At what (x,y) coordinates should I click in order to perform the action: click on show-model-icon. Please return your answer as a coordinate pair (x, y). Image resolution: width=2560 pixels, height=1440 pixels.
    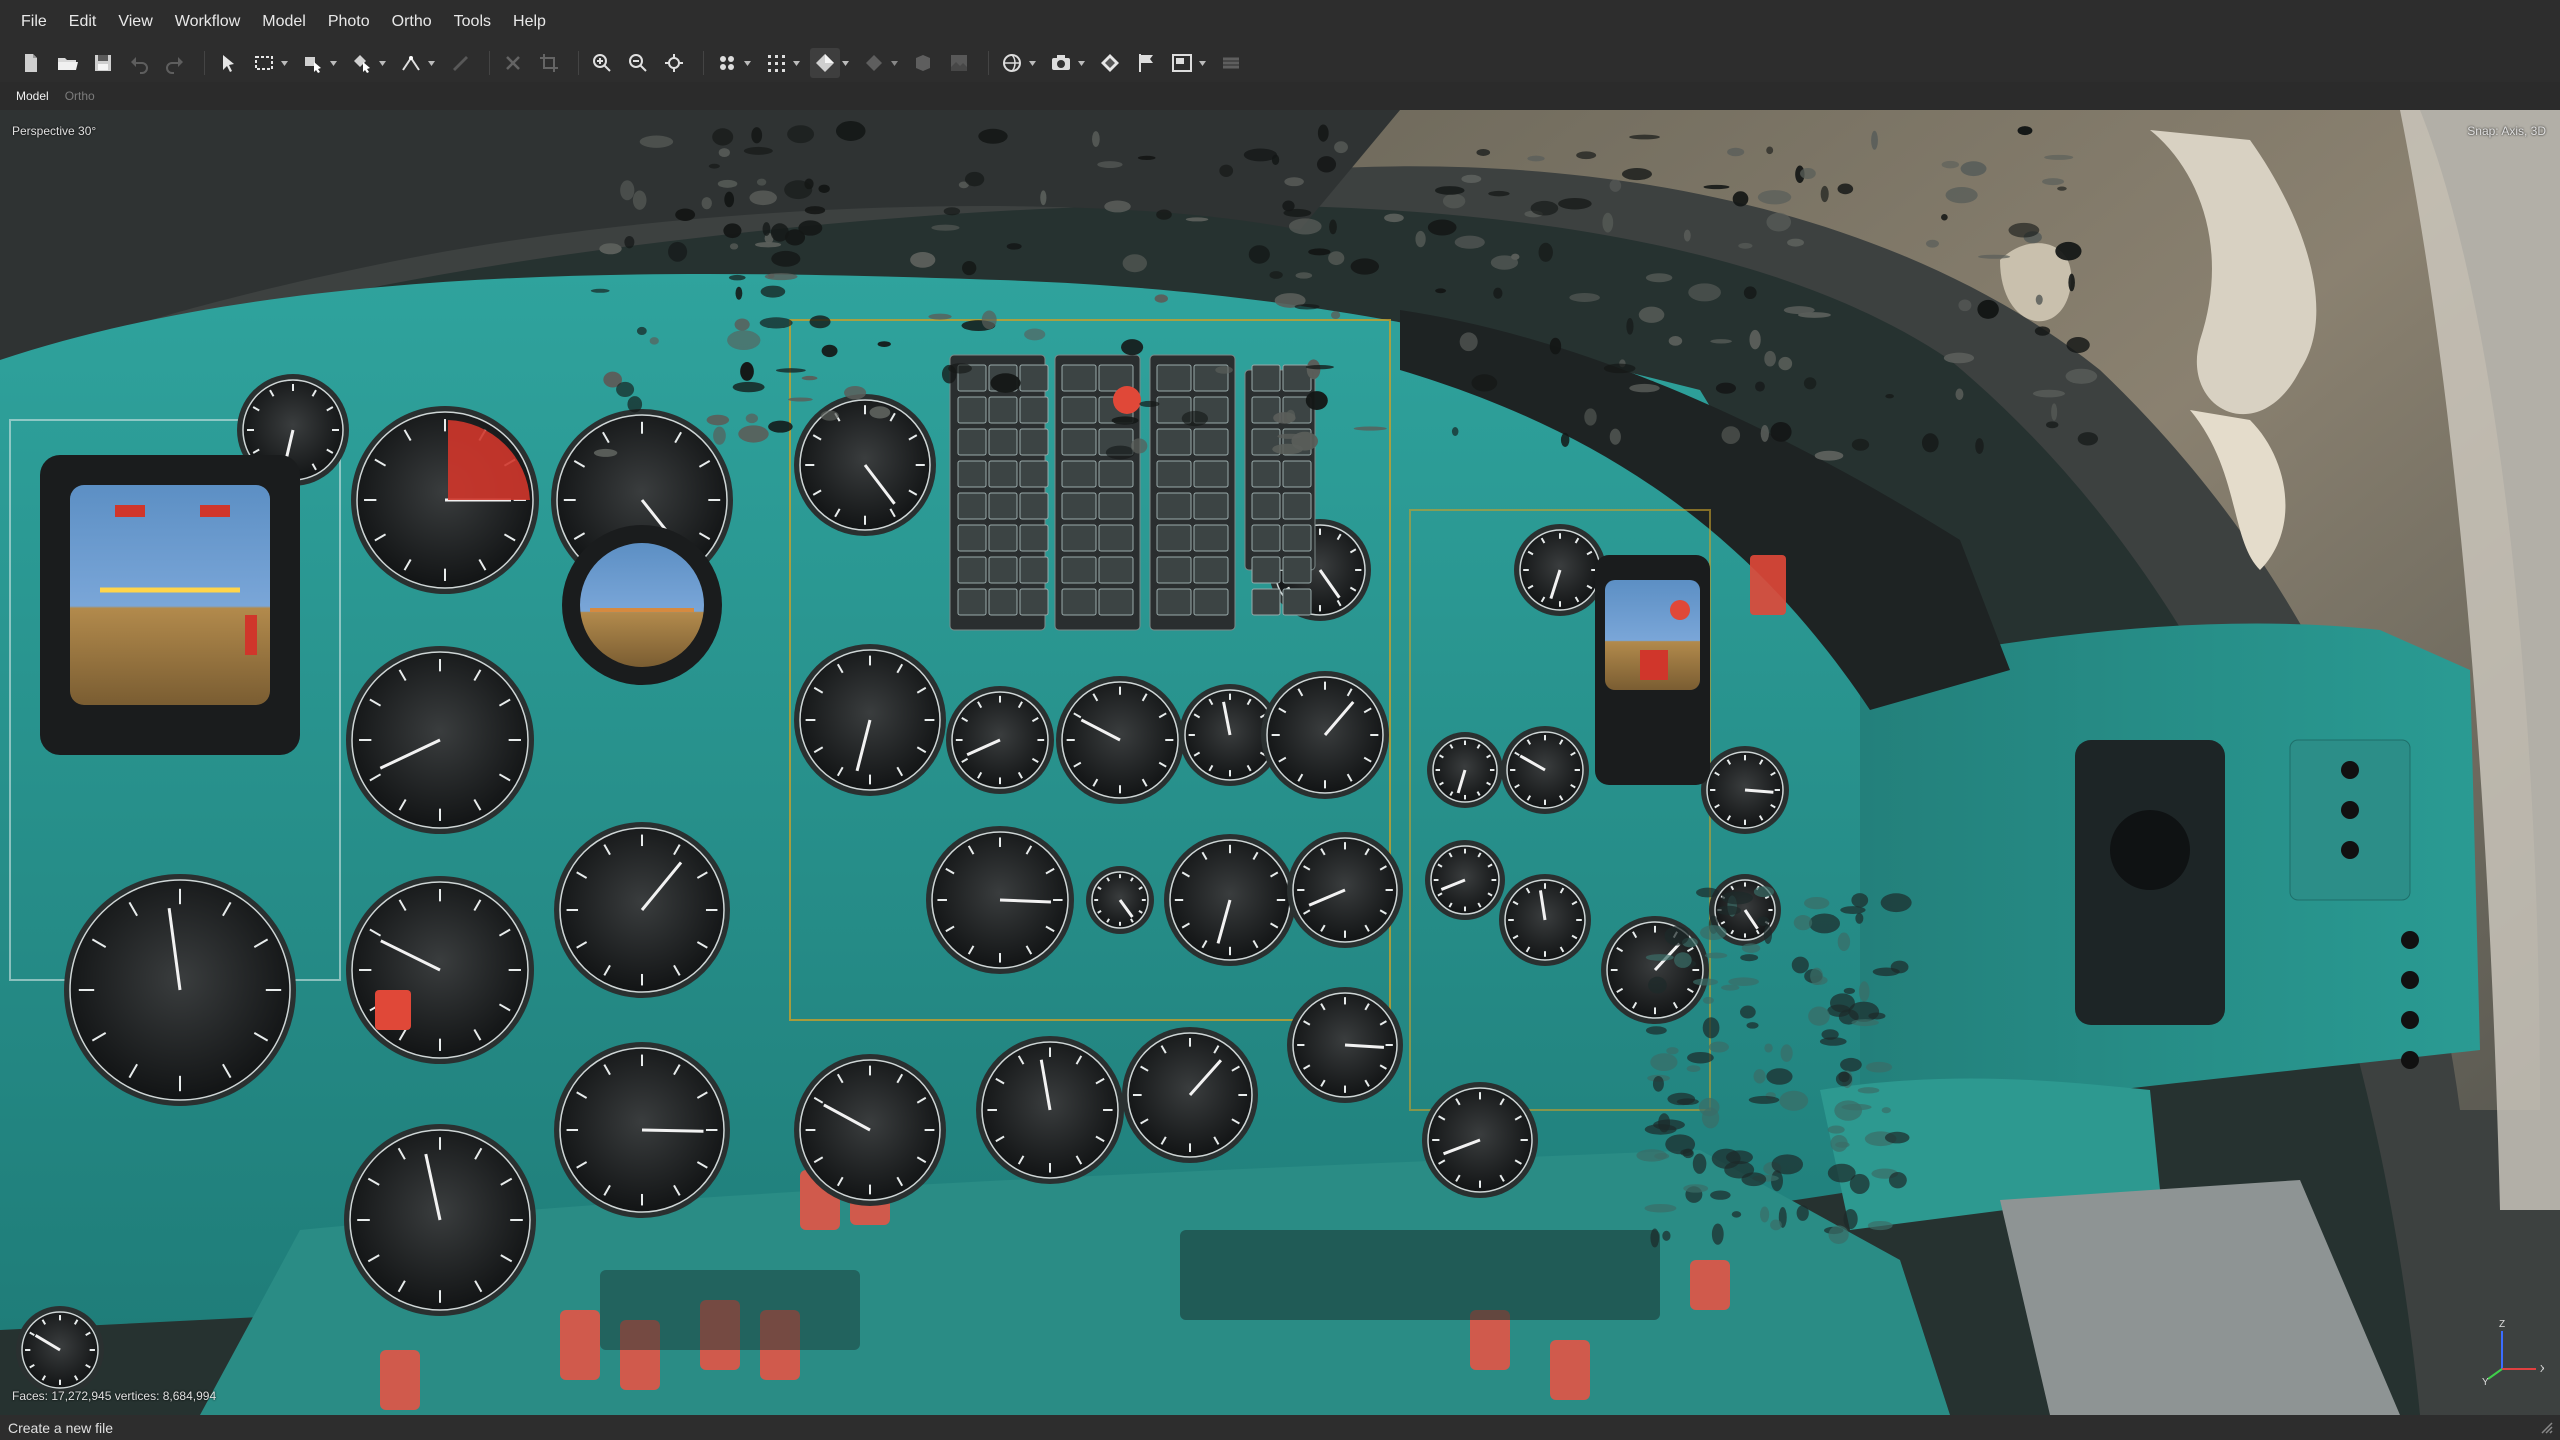
    Looking at the image, I should click on (825, 63).